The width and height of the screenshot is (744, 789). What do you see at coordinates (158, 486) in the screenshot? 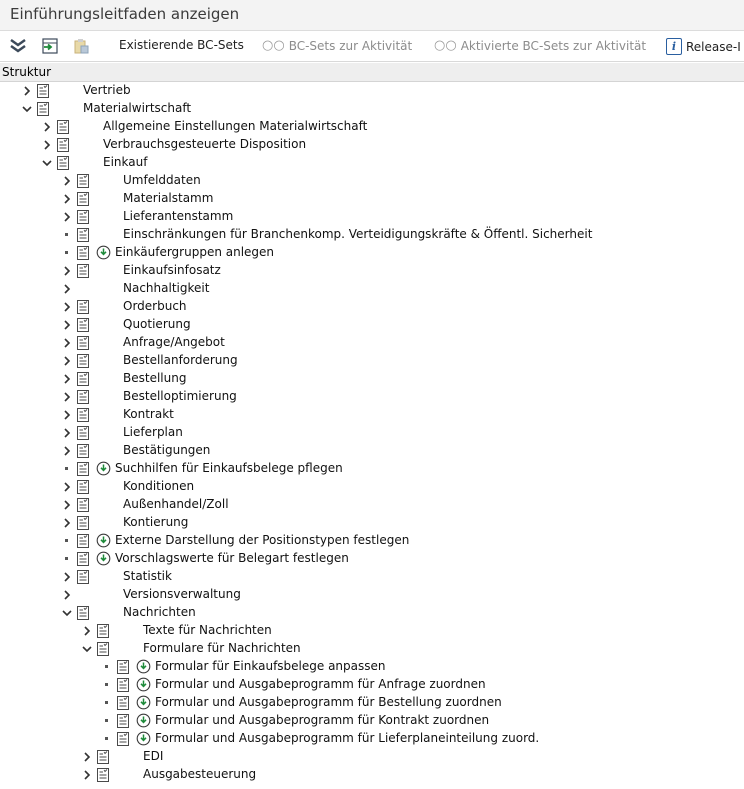
I see `tree-node-label: Konditionen` at bounding box center [158, 486].